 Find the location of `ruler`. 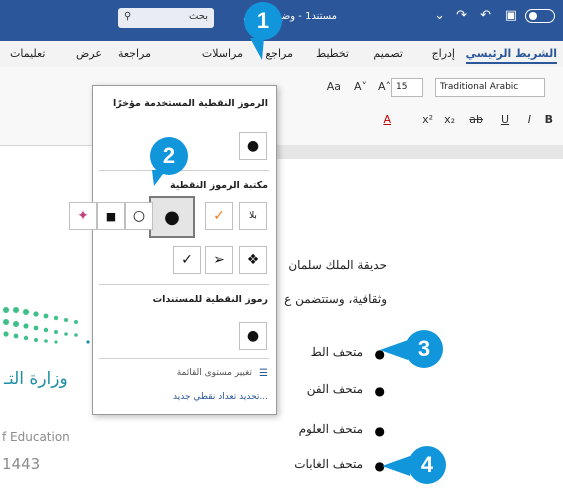

ruler is located at coordinates (416, 152).